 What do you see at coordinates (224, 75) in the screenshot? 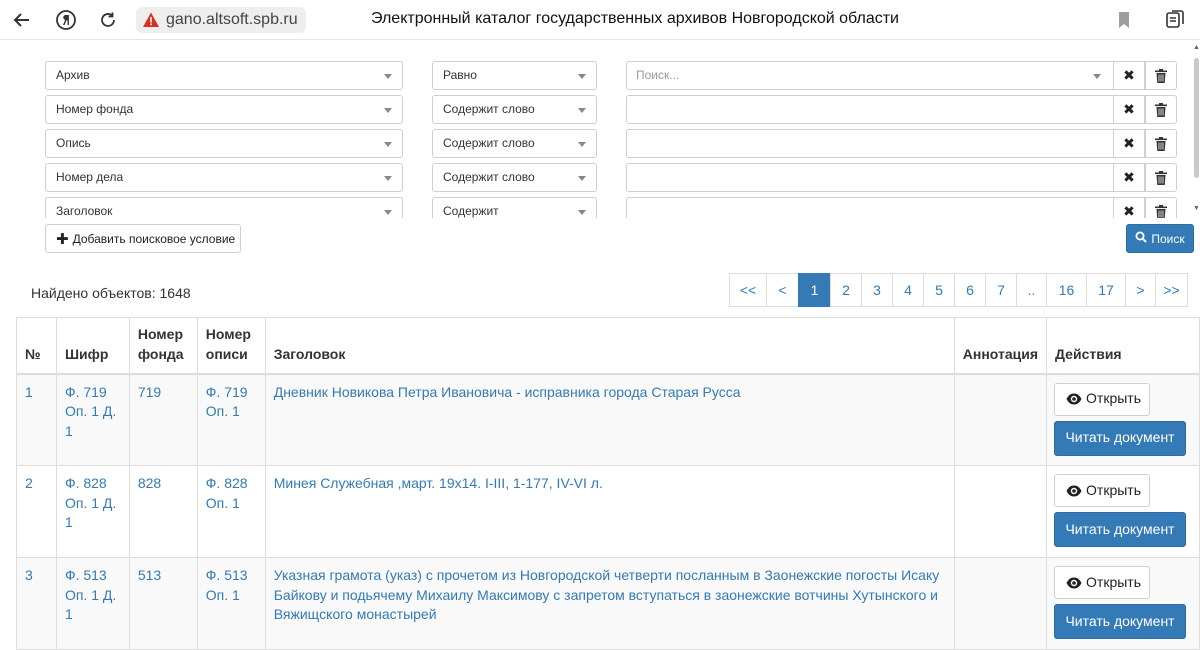
I see `field-select: Архив` at bounding box center [224, 75].